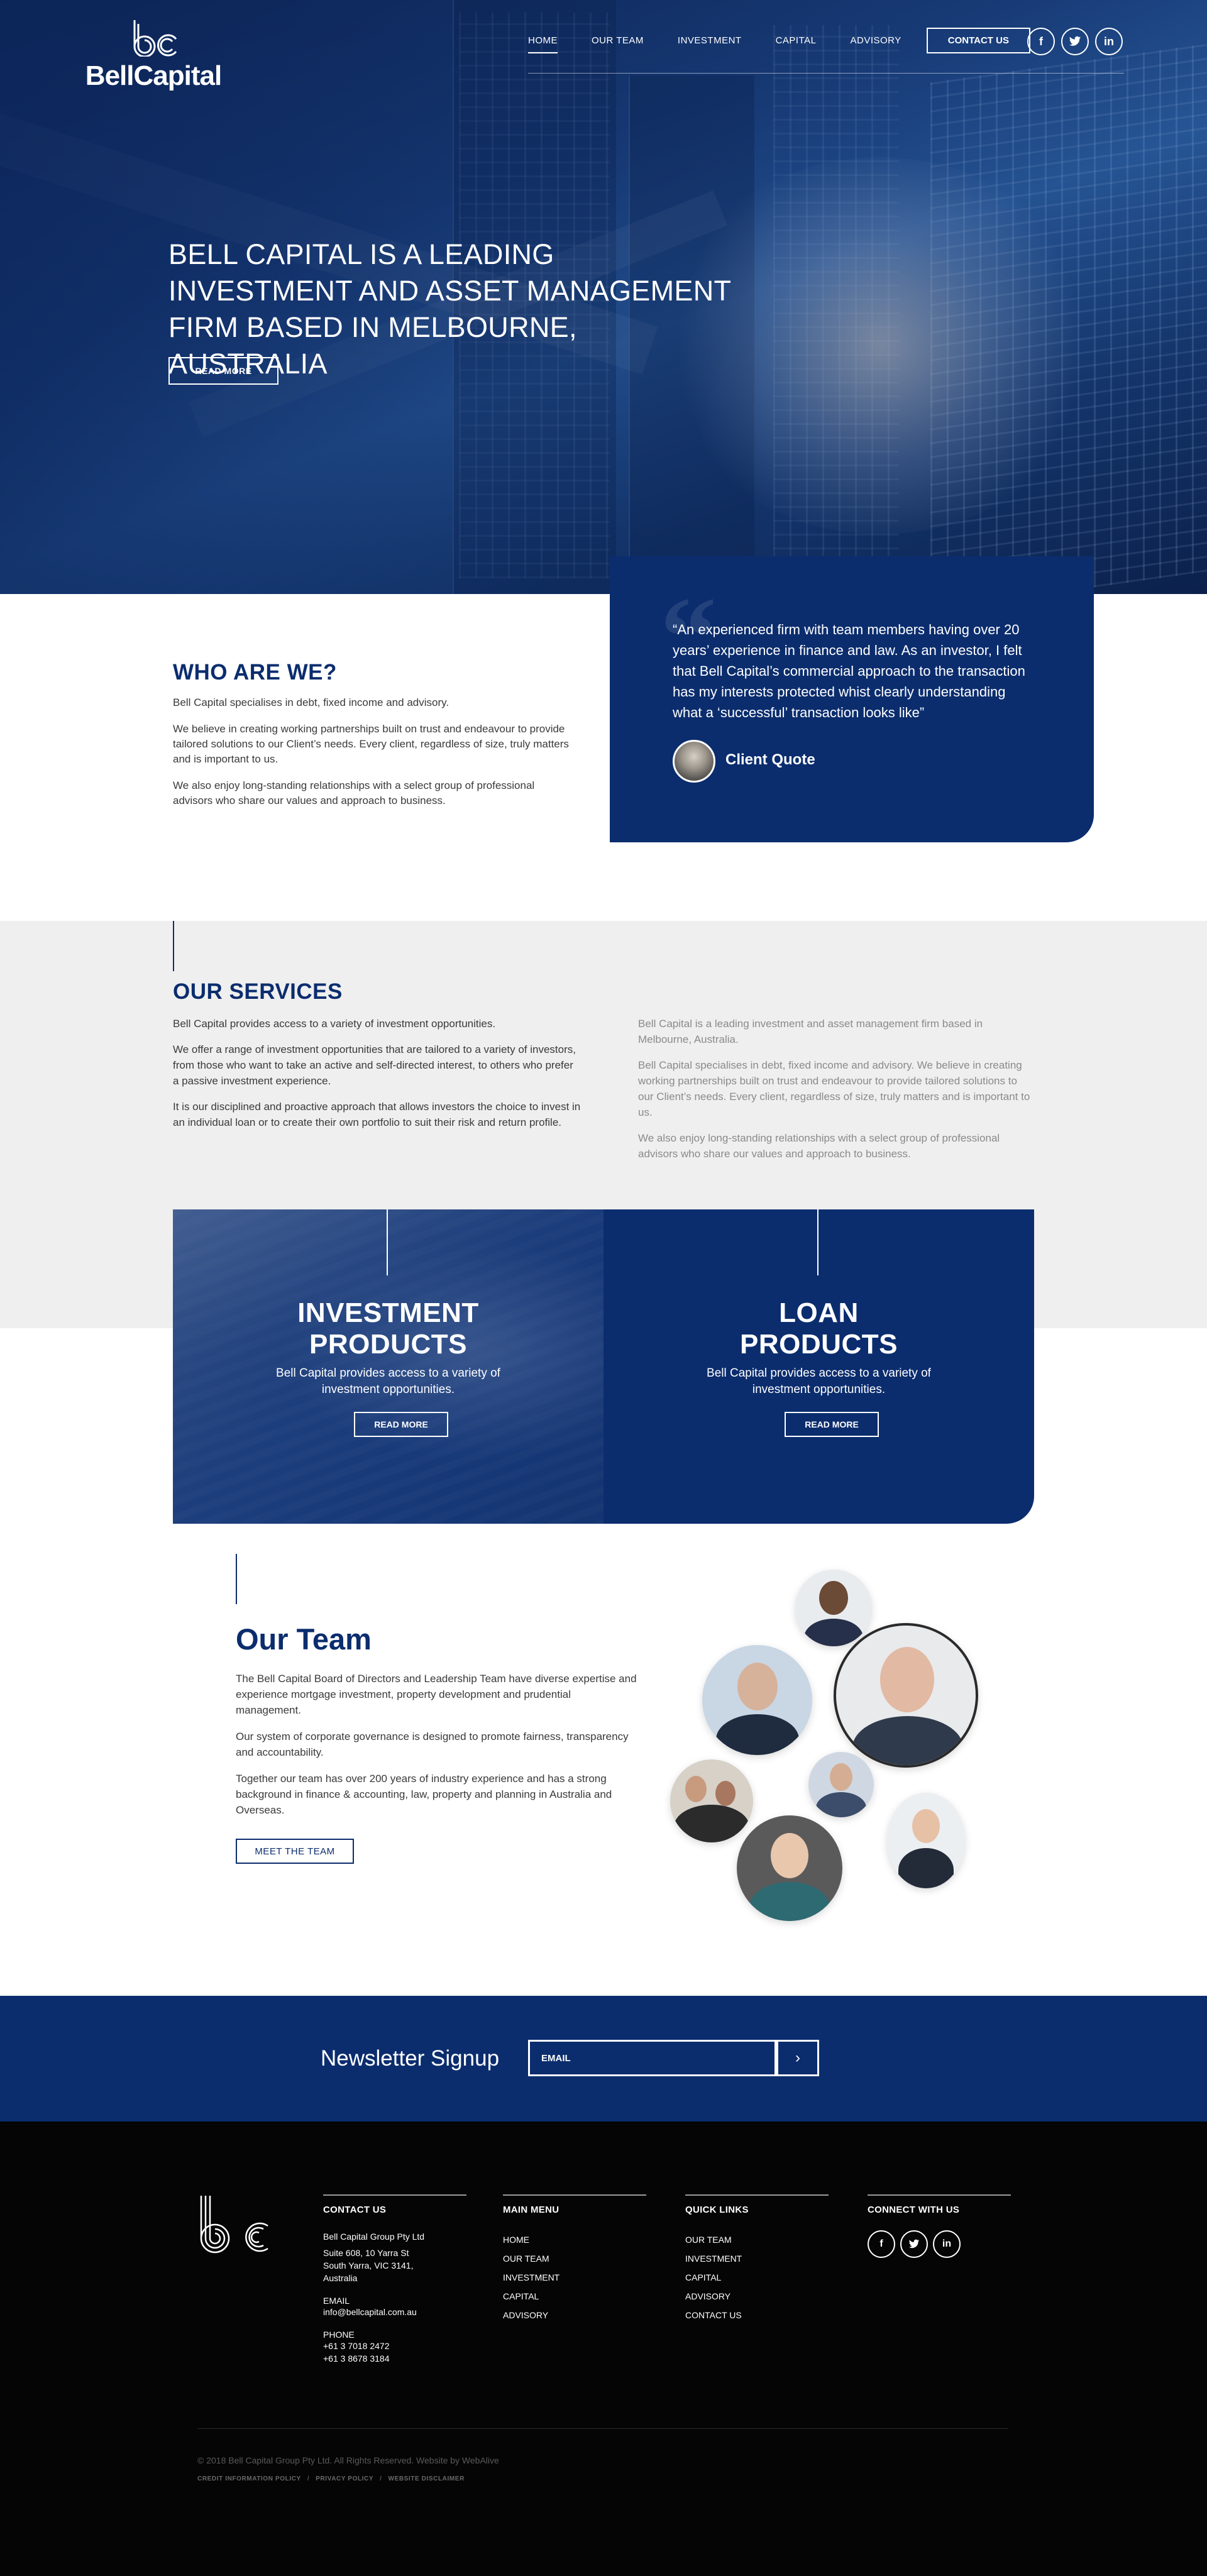 This screenshot has width=1207, height=2576. What do you see at coordinates (394, 2312) in the screenshot?
I see `footer-email-link: info@bellcapital.com.au` at bounding box center [394, 2312].